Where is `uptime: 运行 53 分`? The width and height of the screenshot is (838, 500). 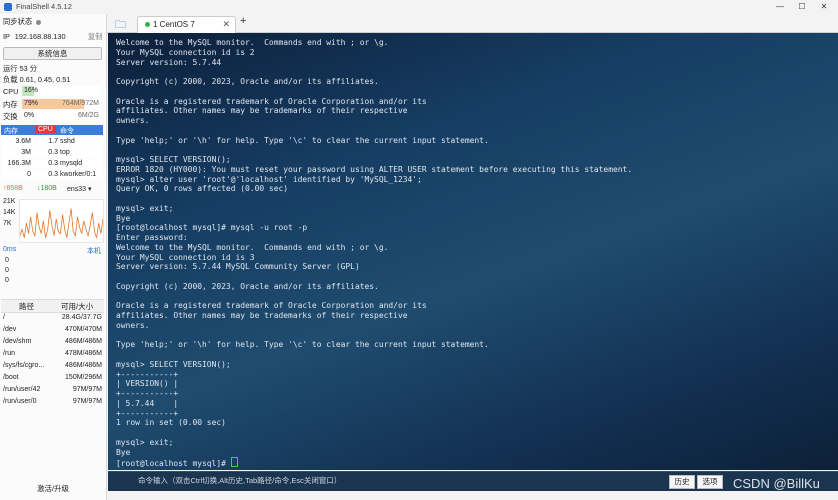 uptime: 运行 53 分 is located at coordinates (20, 68).